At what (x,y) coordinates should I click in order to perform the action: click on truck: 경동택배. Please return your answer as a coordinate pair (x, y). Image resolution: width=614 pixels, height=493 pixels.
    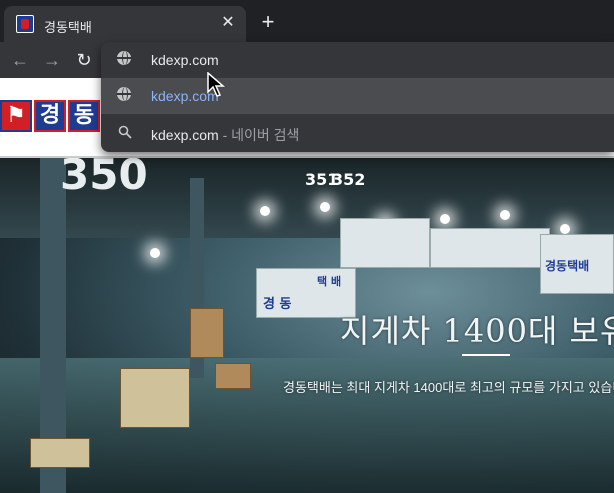
    Looking at the image, I should click on (577, 264).